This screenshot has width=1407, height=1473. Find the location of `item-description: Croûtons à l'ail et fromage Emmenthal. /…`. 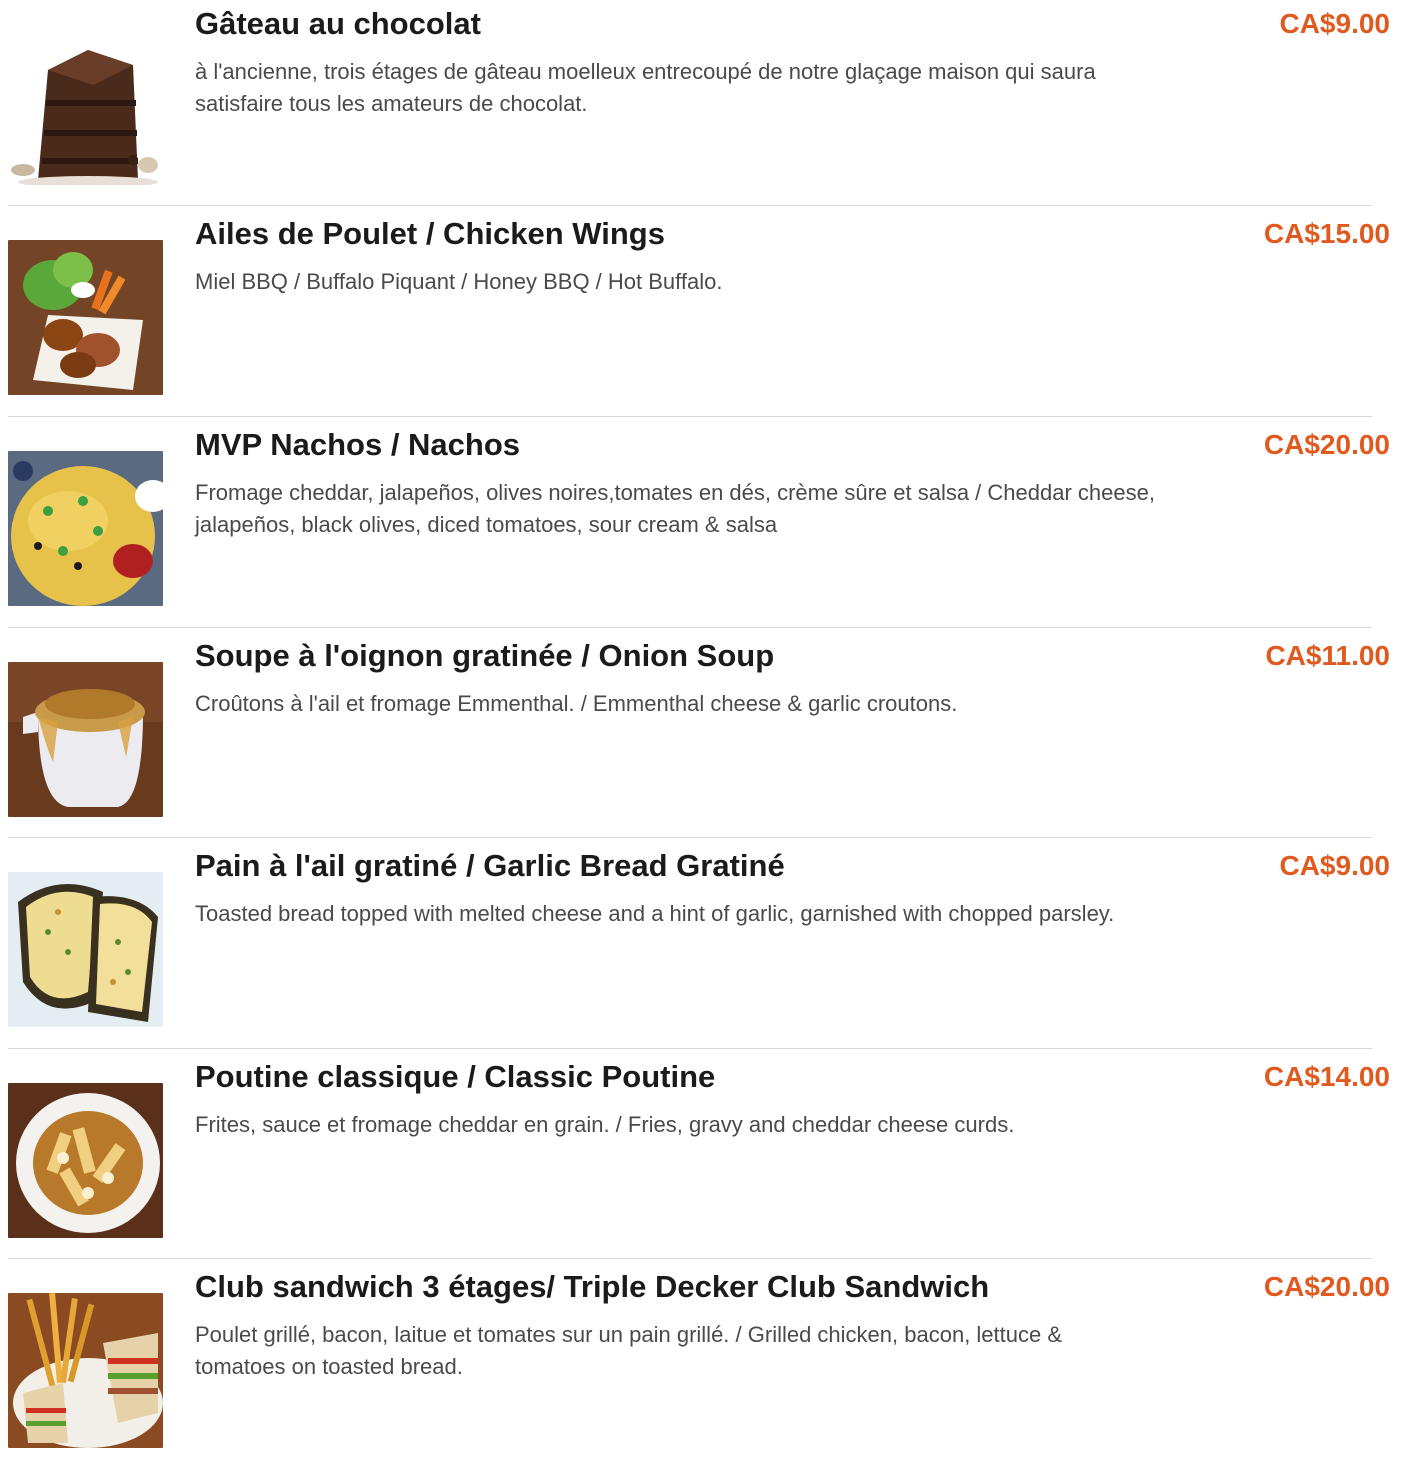

item-description: Croûtons à l'ail et fromage Emmenthal. /… is located at coordinates (576, 703).